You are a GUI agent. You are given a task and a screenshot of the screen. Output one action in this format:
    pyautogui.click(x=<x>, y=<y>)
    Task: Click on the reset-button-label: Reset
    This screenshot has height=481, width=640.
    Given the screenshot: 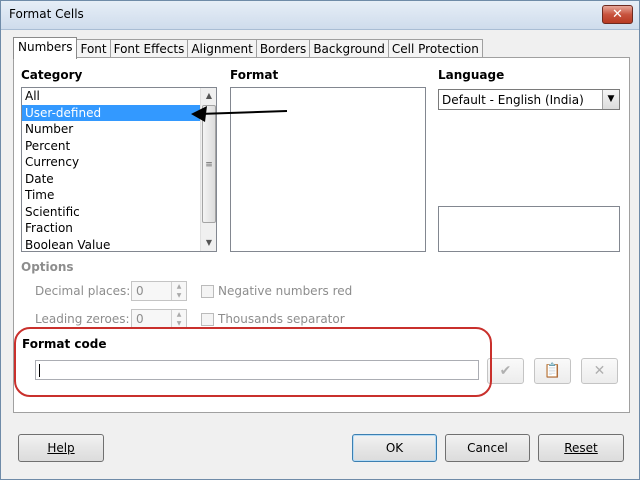 What is the action you would take?
    pyautogui.click(x=581, y=448)
    